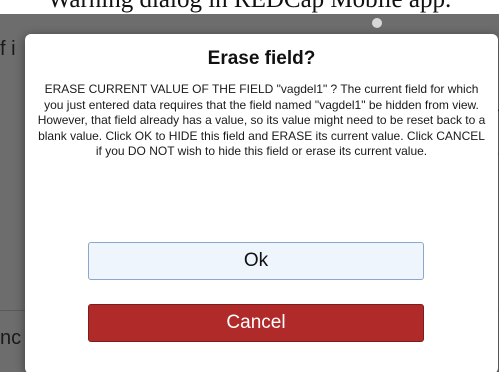 This screenshot has width=499, height=372. I want to click on ok-button-label: Ok, so click(256, 260).